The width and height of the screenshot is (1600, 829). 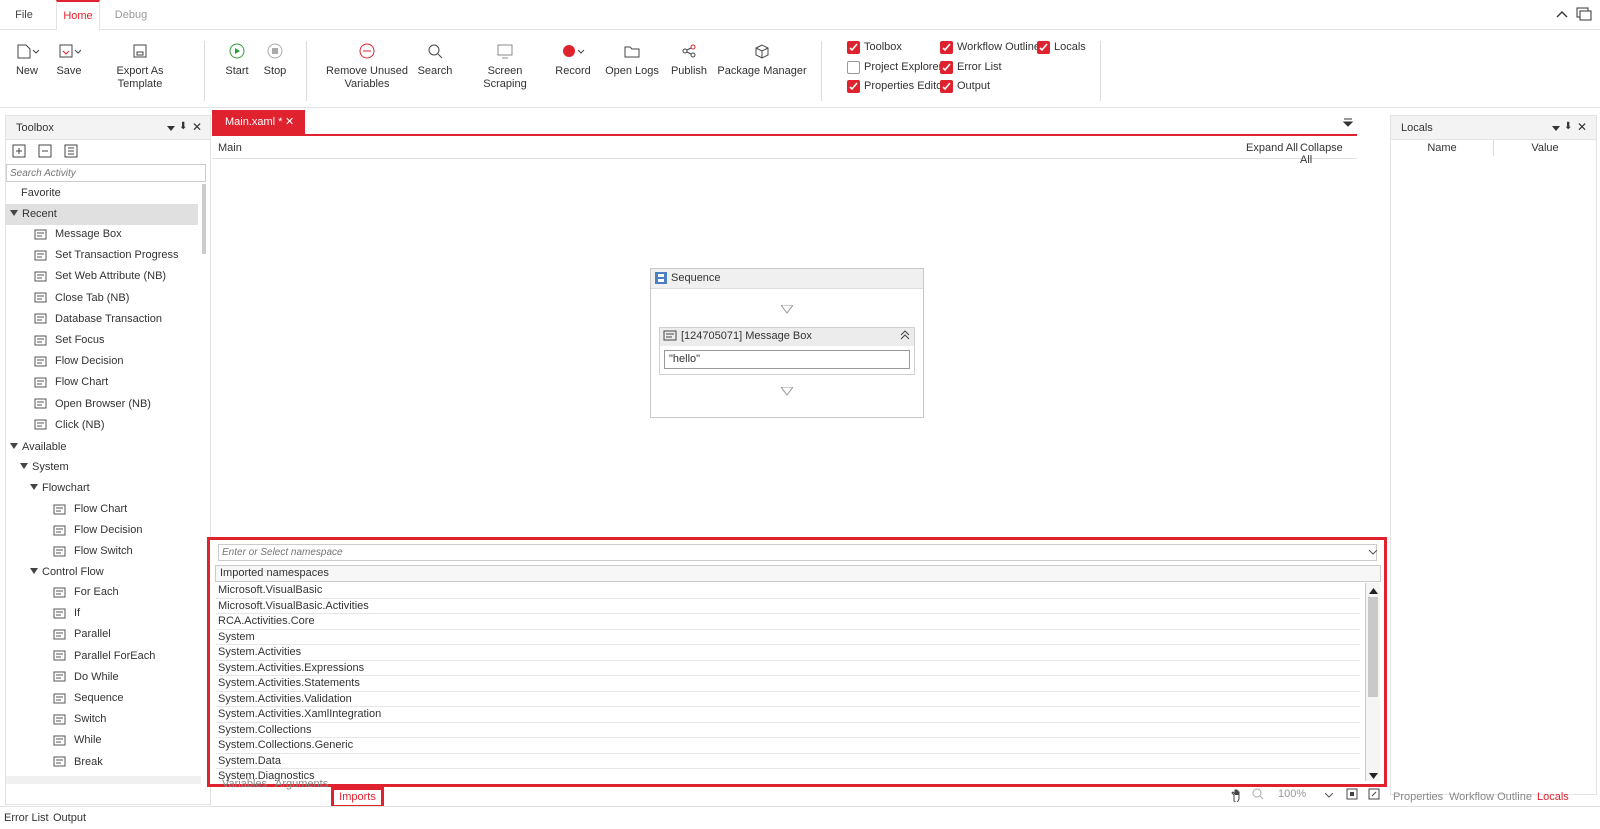 What do you see at coordinates (1061, 47) in the screenshot?
I see `toggle-locals: Locals` at bounding box center [1061, 47].